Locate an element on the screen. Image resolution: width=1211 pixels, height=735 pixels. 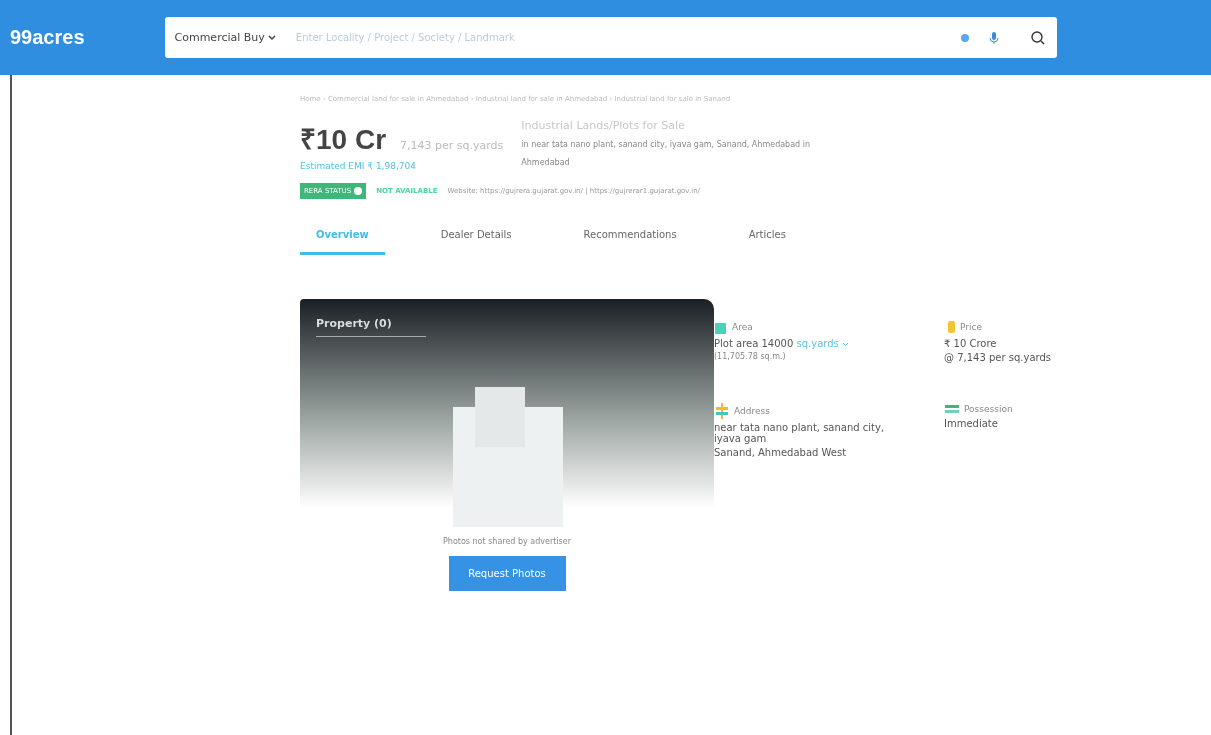
section-tab: Articles is located at coordinates (767, 237).